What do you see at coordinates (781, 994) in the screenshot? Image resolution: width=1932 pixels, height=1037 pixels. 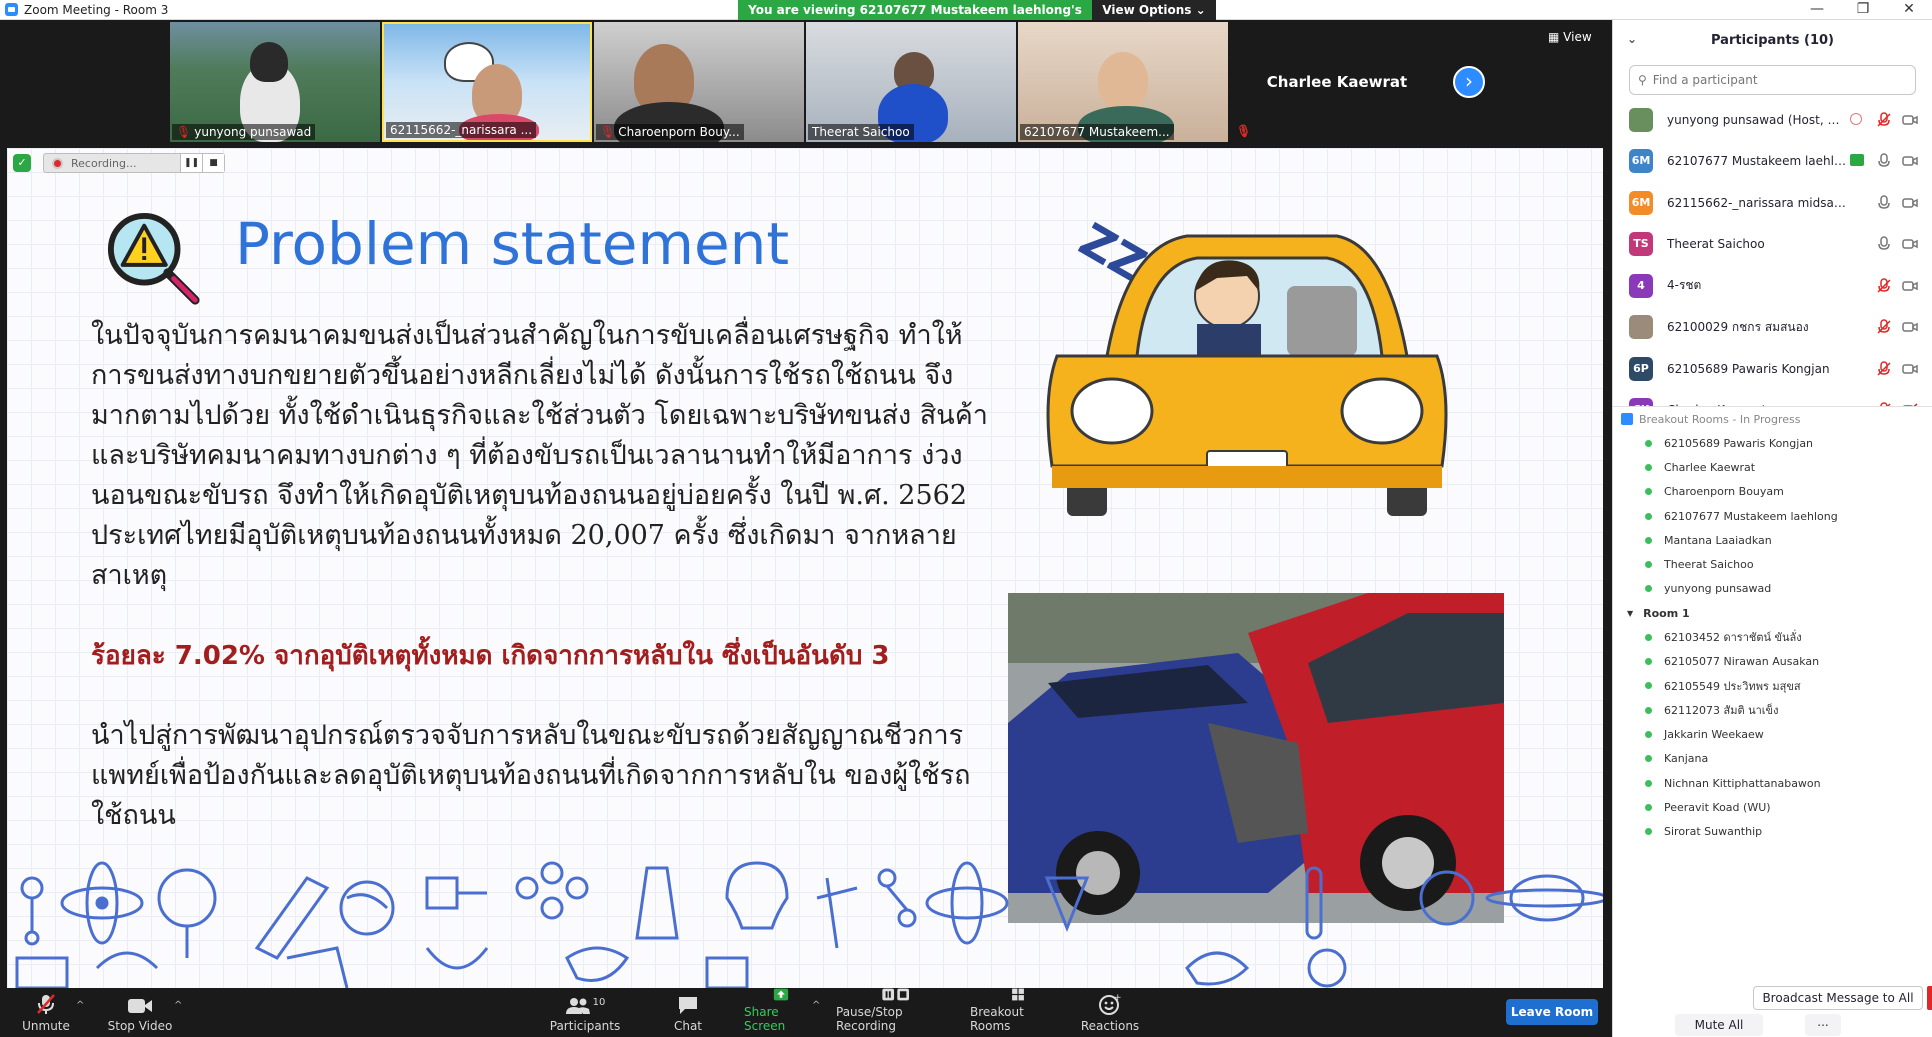 I see `share-screen-icon` at bounding box center [781, 994].